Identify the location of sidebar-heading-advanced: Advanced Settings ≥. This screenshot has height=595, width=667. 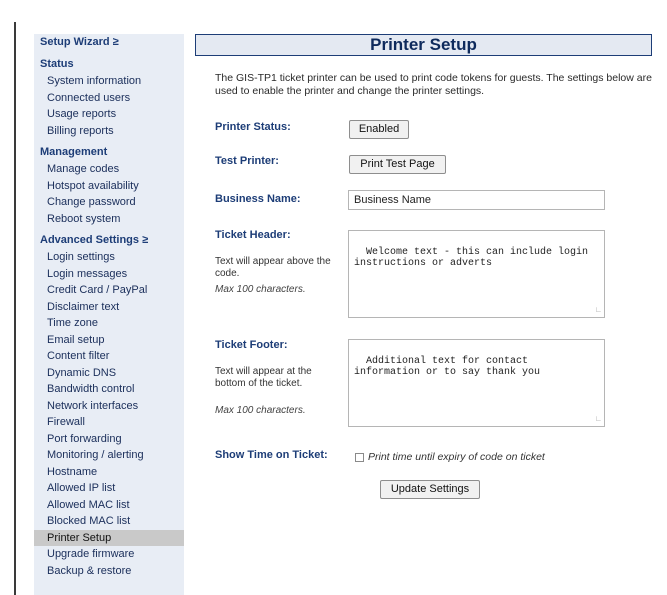
(109, 240).